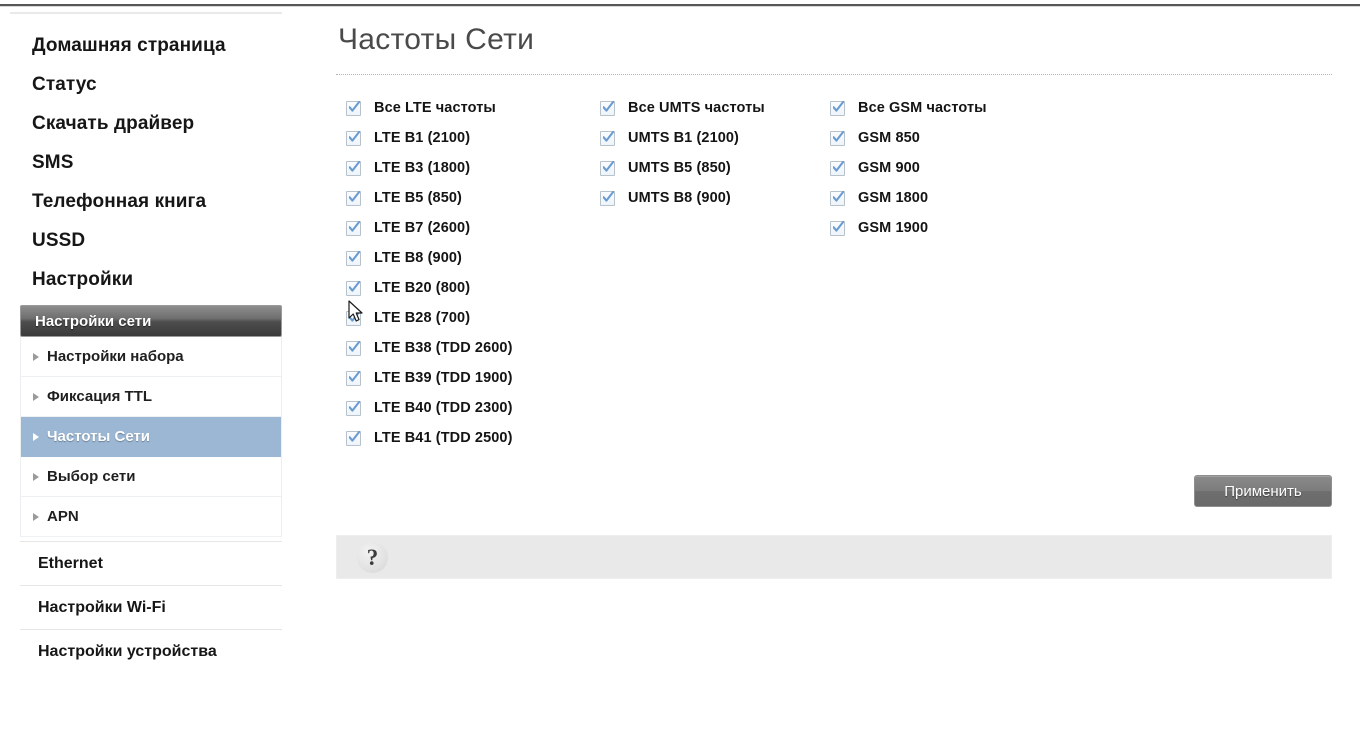 The image size is (1370, 743). I want to click on checkbox-label: GSM 1800, so click(893, 198).